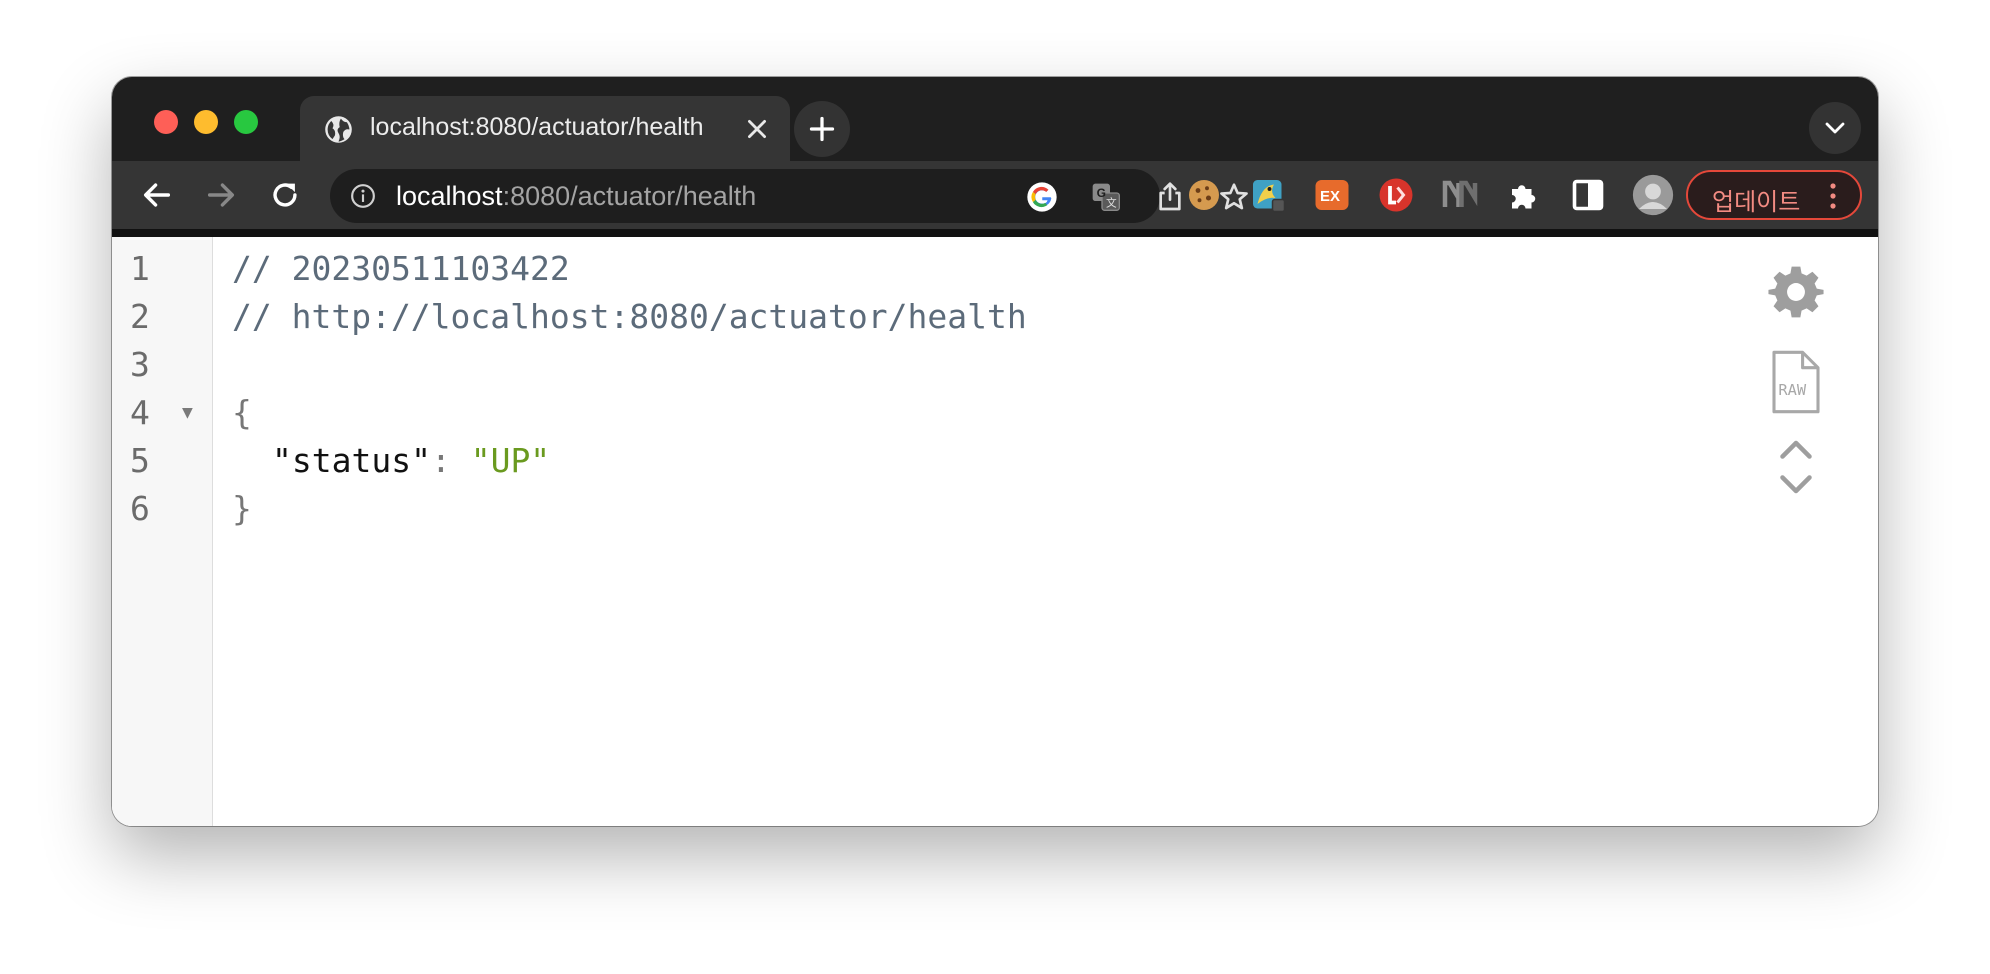 This screenshot has height=974, width=1990. Describe the element at coordinates (629, 316) in the screenshot. I see `url-comment: // http://localhost:8080/actuator/health` at that location.